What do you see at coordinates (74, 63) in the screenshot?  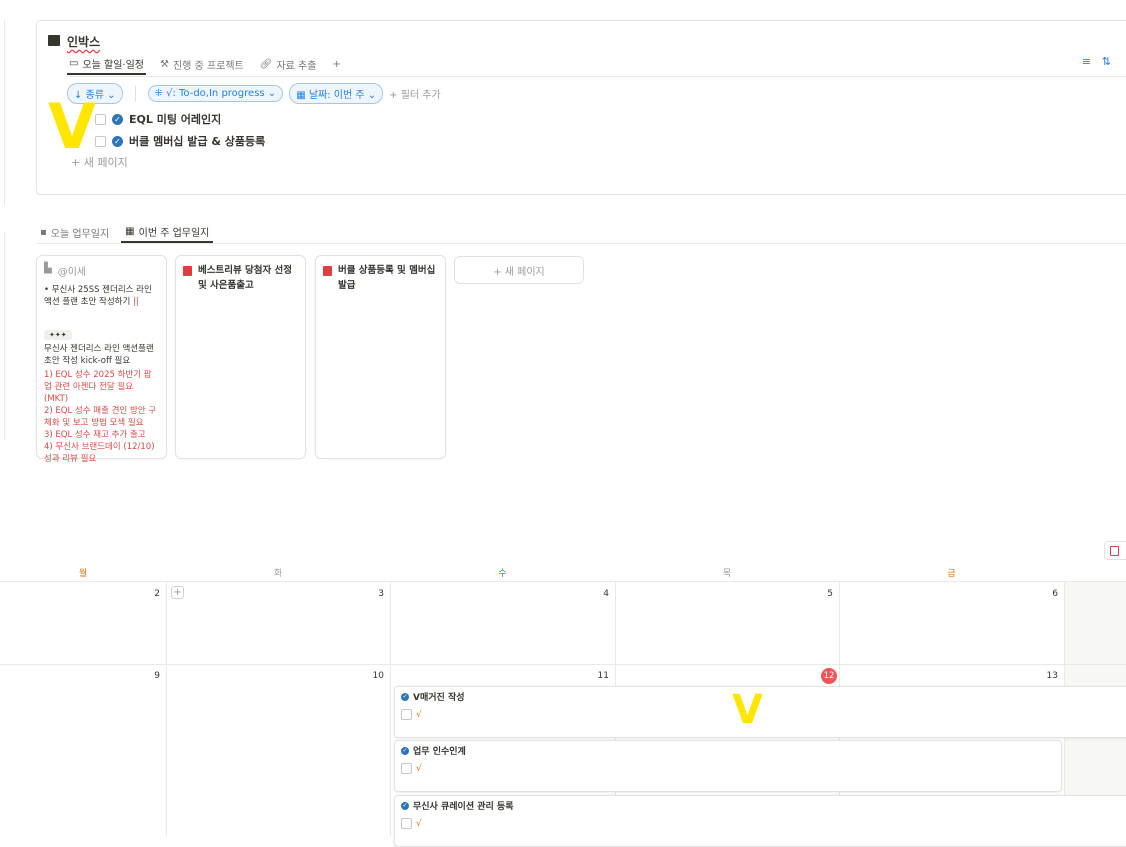 I see `calendar-icon: ▭` at bounding box center [74, 63].